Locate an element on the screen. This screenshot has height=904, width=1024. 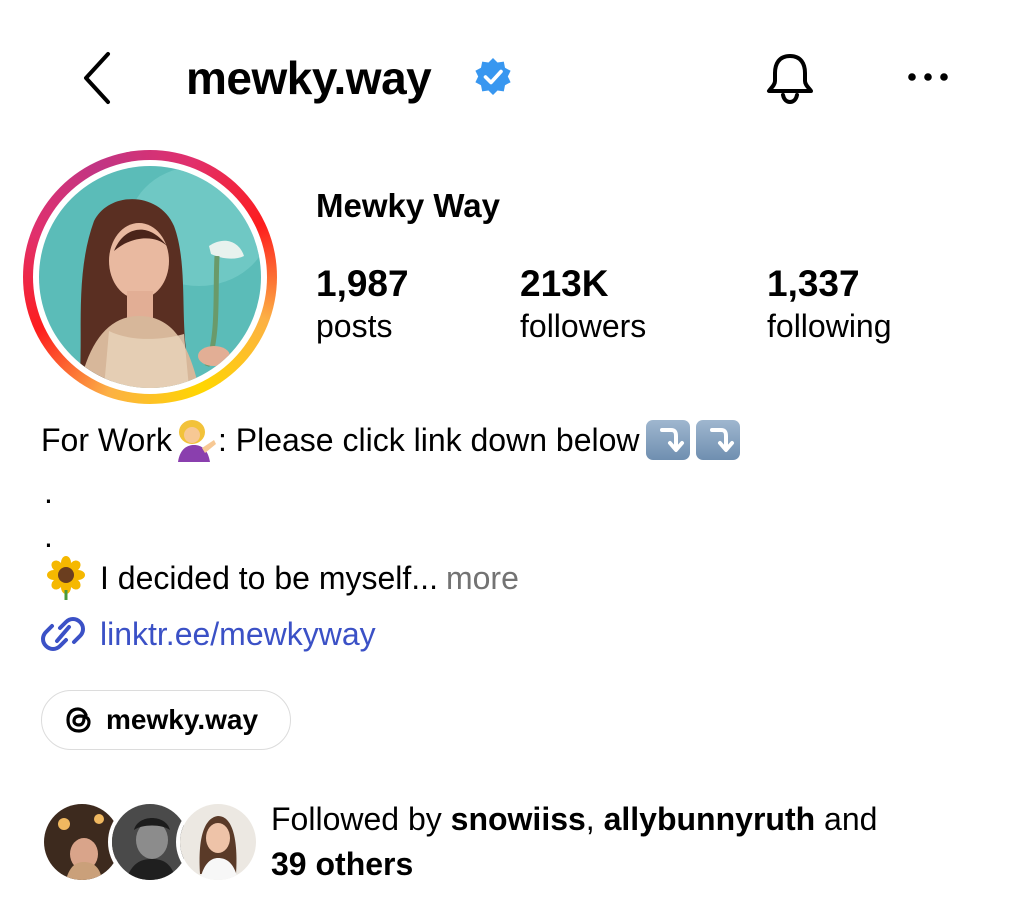
chevron-left-icon is located at coordinates (97, 78).